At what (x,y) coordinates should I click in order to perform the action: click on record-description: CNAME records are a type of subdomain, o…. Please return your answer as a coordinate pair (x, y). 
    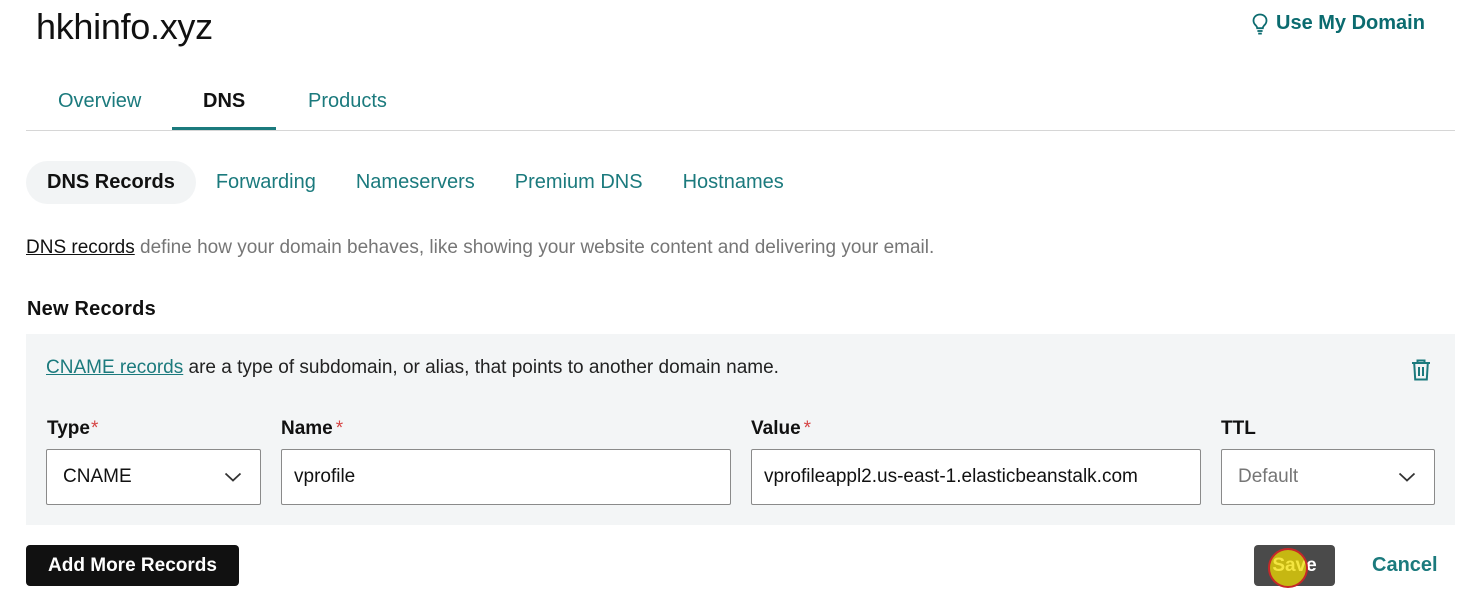
    Looking at the image, I should click on (412, 368).